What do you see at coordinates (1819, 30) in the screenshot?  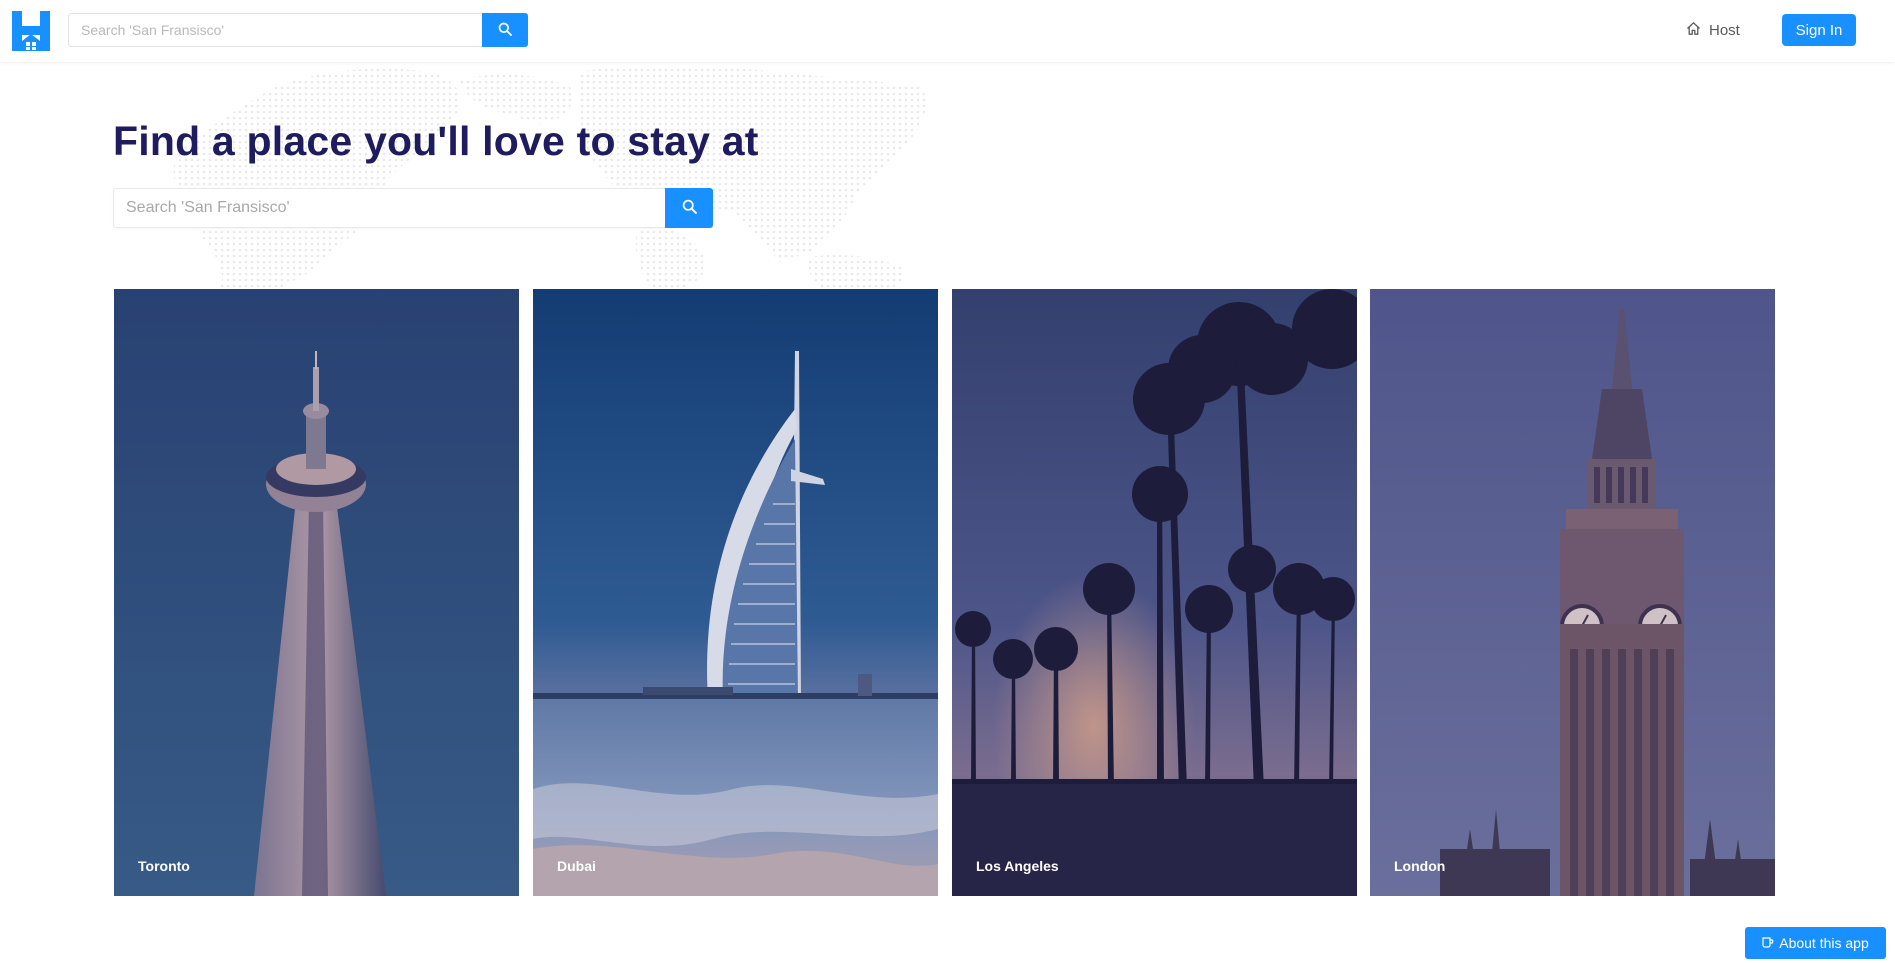 I see `sign-in-button: Sign In` at bounding box center [1819, 30].